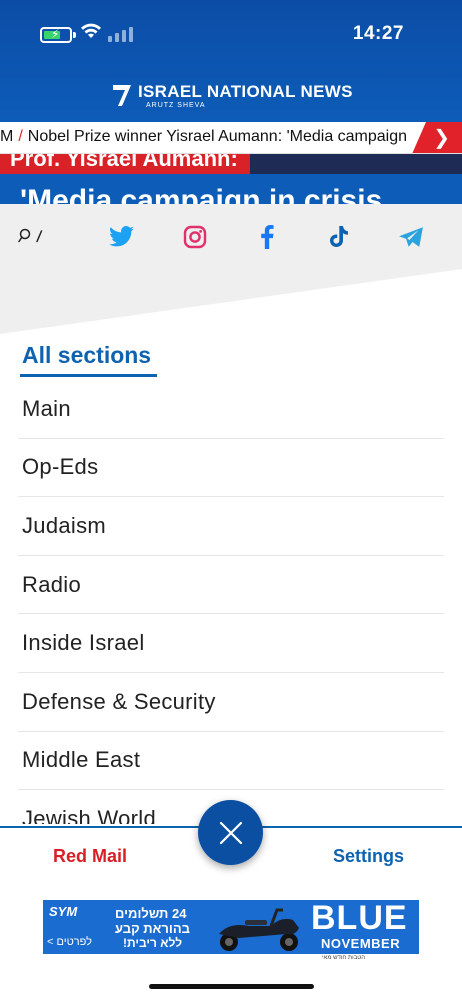  I want to click on article-headline: 'Media campaign in crisis, so click(201, 194).